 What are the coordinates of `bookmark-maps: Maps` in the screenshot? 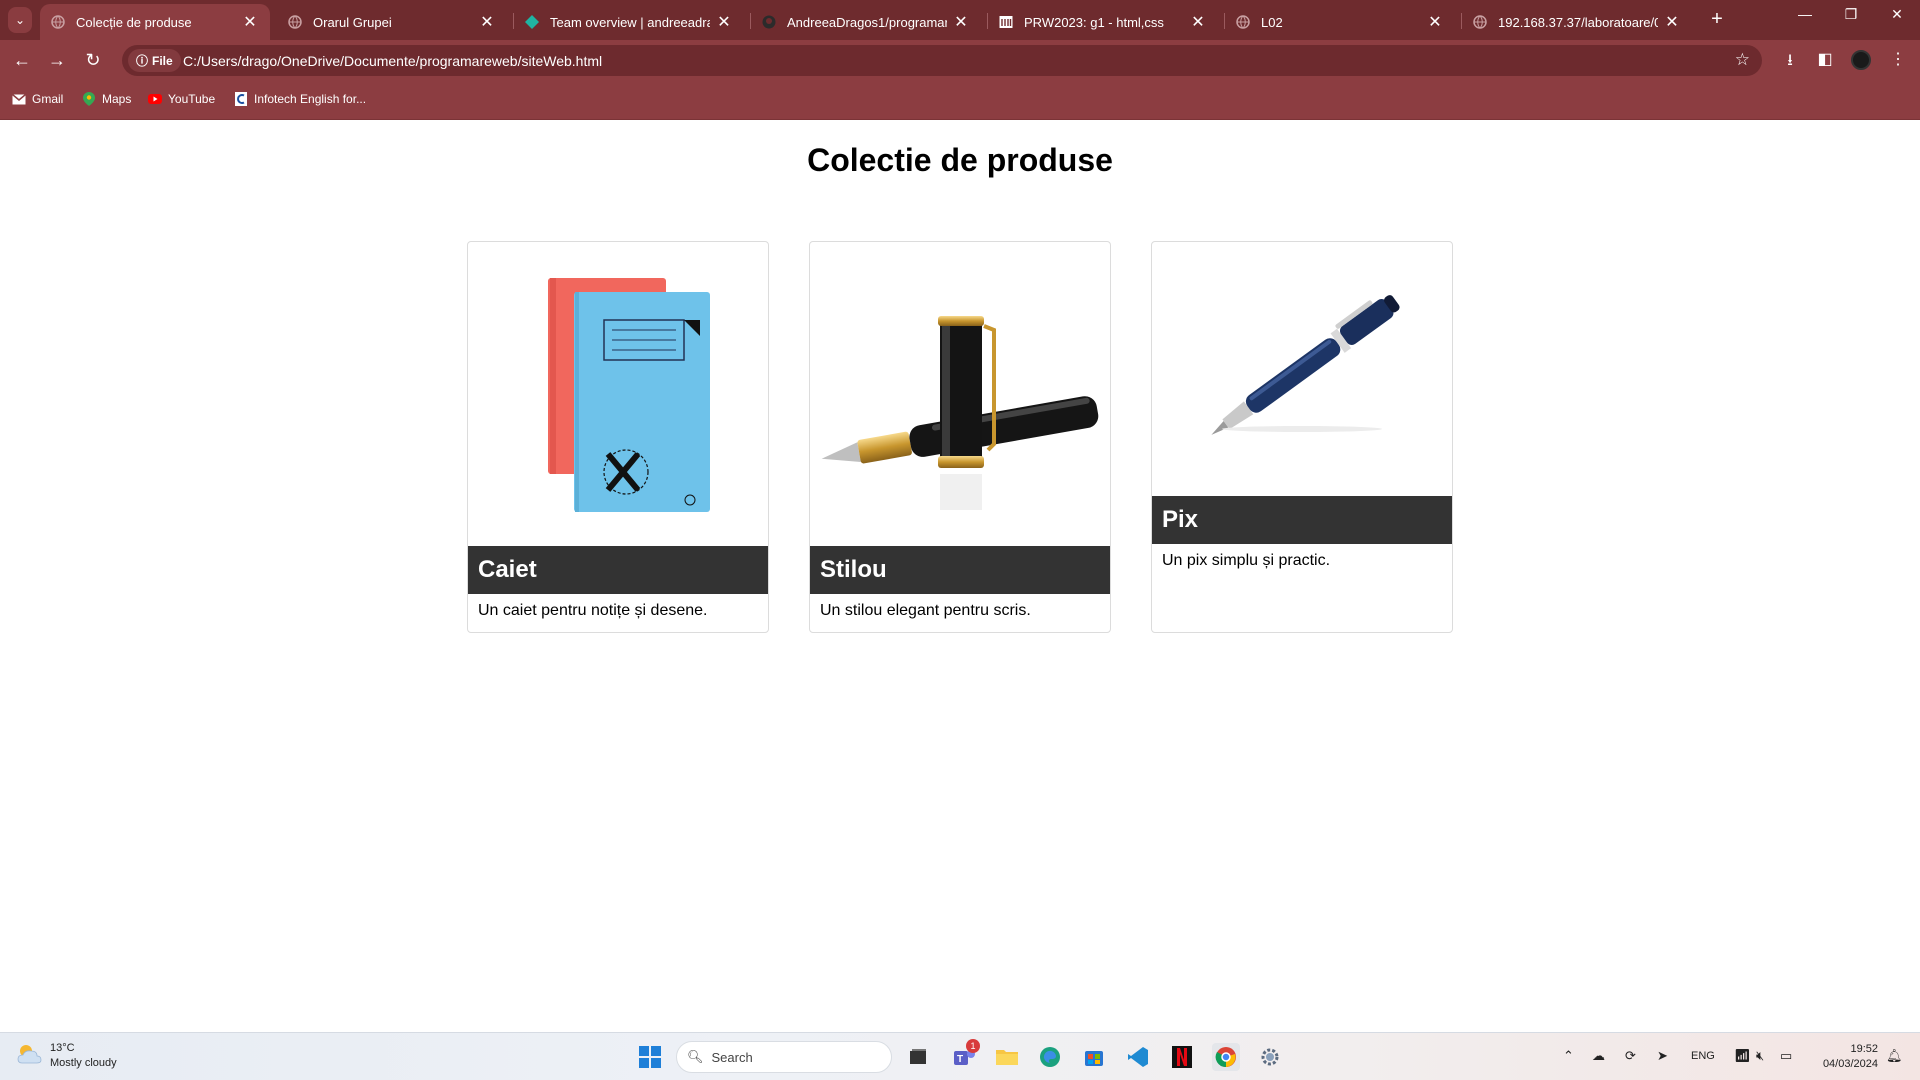 It's located at (106, 99).